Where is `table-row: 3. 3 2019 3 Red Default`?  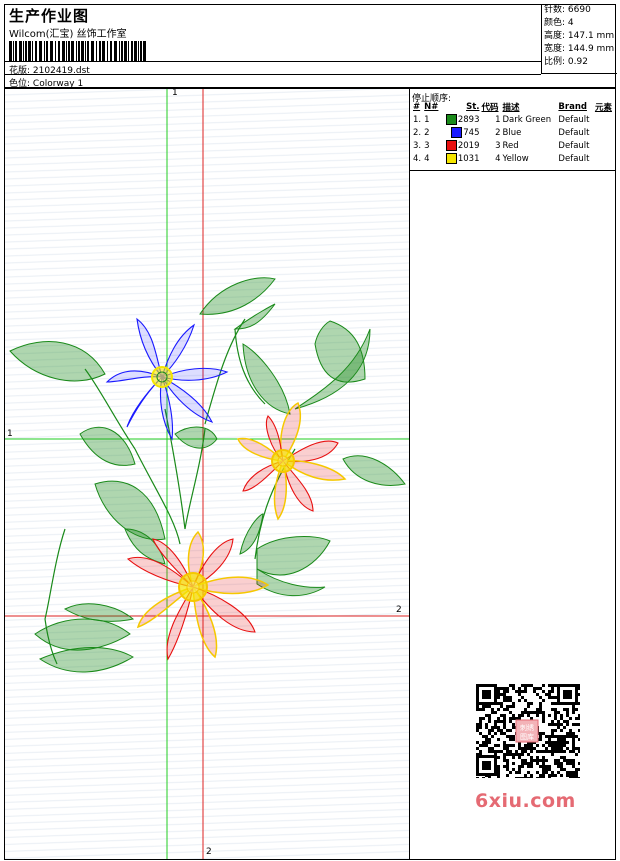 table-row: 3. 3 2019 3 Red Default is located at coordinates (513, 145).